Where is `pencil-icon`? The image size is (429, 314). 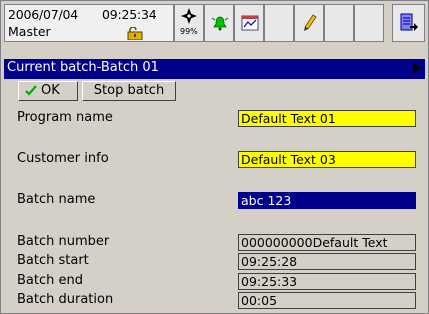 pencil-icon is located at coordinates (310, 22).